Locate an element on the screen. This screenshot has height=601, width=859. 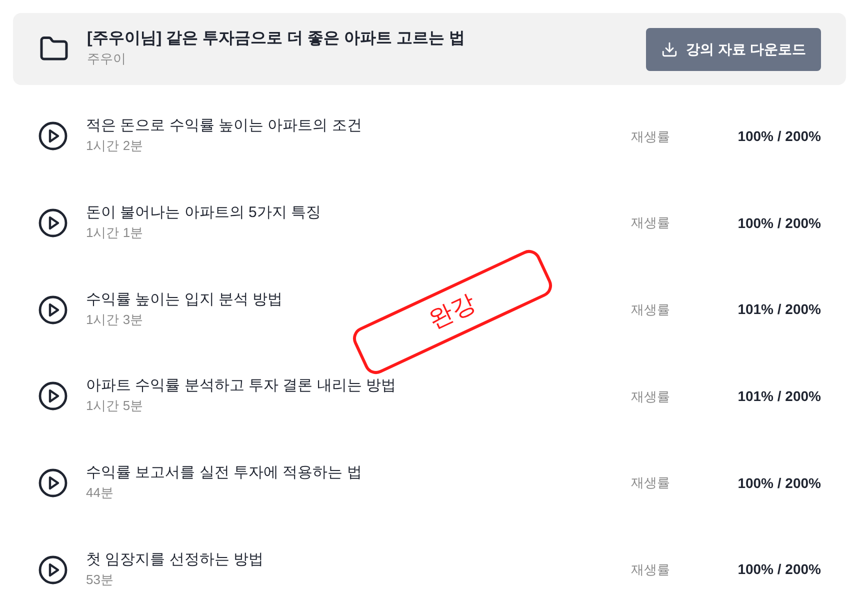
lecture-duration: 1시간 2분 is located at coordinates (115, 146).